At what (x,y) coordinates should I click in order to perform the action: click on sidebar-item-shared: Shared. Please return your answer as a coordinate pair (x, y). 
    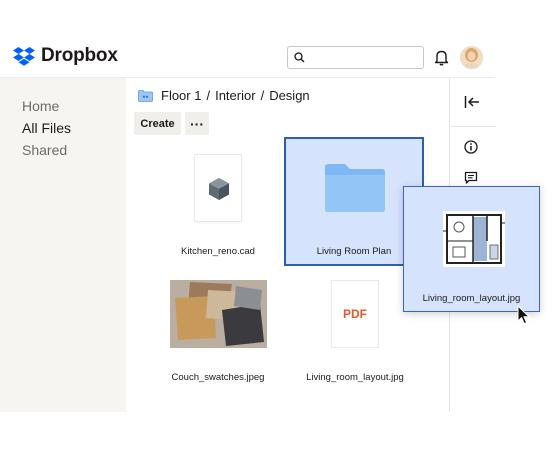
    Looking at the image, I should click on (44, 150).